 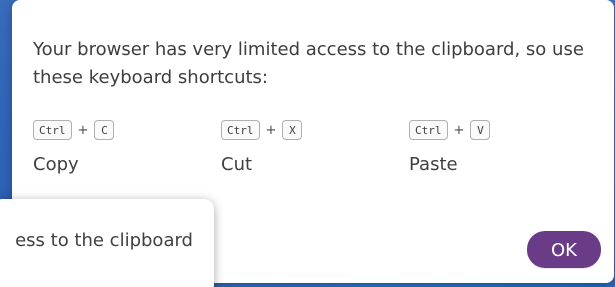 I want to click on x-key: X, so click(x=292, y=130).